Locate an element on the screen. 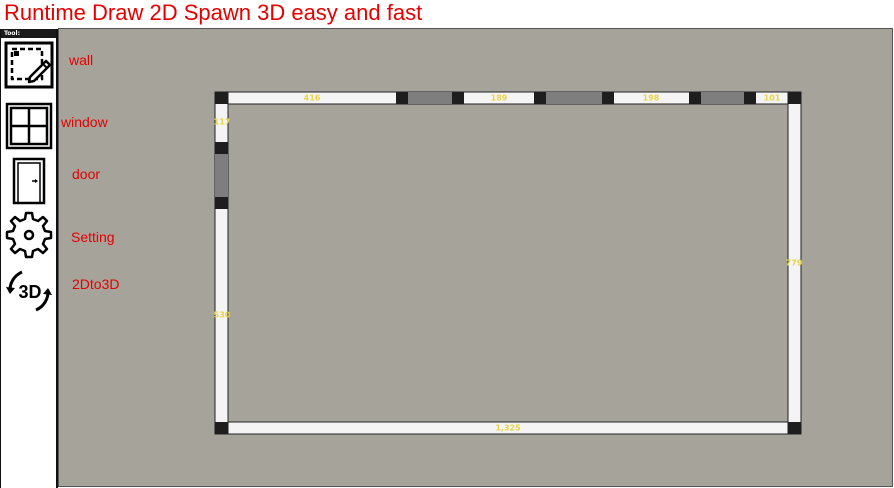 The width and height of the screenshot is (894, 488). rotate-3d-icon: 3D is located at coordinates (29, 291).